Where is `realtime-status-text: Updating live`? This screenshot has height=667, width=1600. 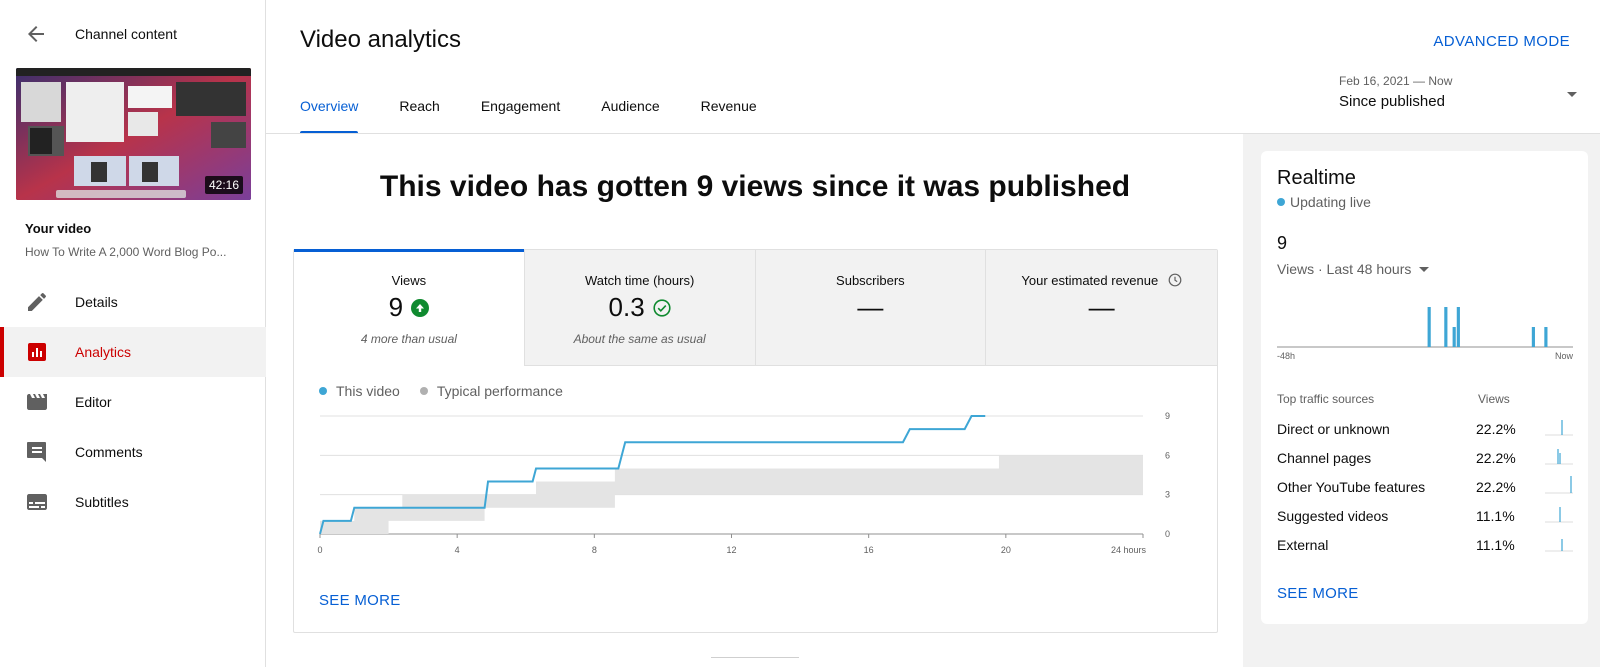 realtime-status-text: Updating live is located at coordinates (1330, 202).